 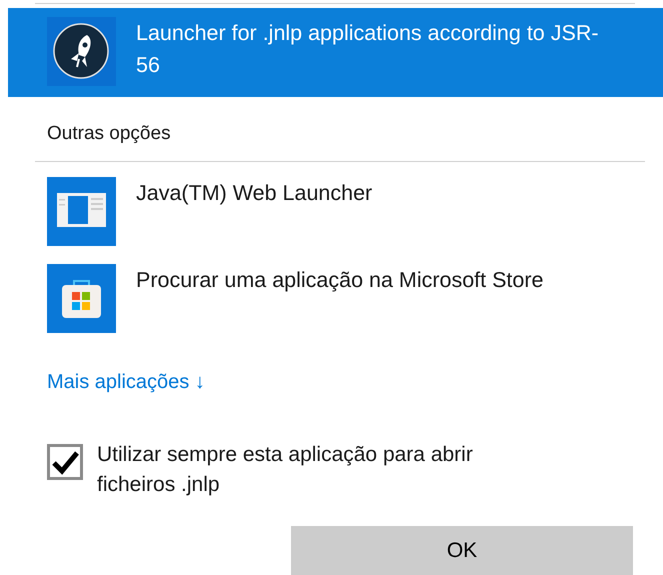 What do you see at coordinates (65, 462) in the screenshot?
I see `checkbox` at bounding box center [65, 462].